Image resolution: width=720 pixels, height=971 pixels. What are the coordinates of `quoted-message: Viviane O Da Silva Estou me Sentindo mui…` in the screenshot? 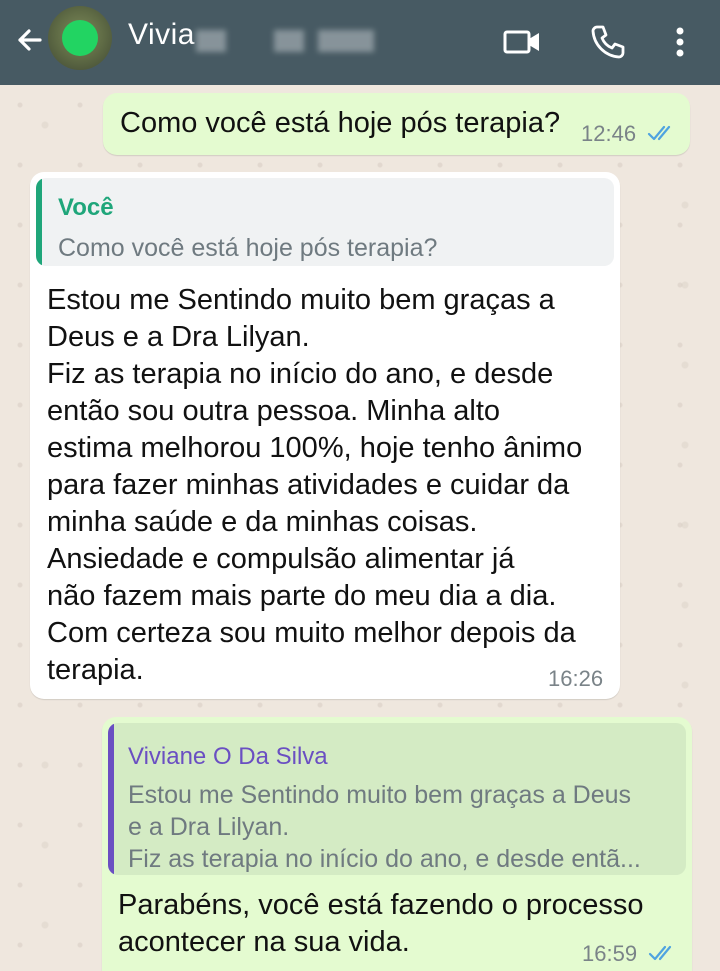 It's located at (397, 799).